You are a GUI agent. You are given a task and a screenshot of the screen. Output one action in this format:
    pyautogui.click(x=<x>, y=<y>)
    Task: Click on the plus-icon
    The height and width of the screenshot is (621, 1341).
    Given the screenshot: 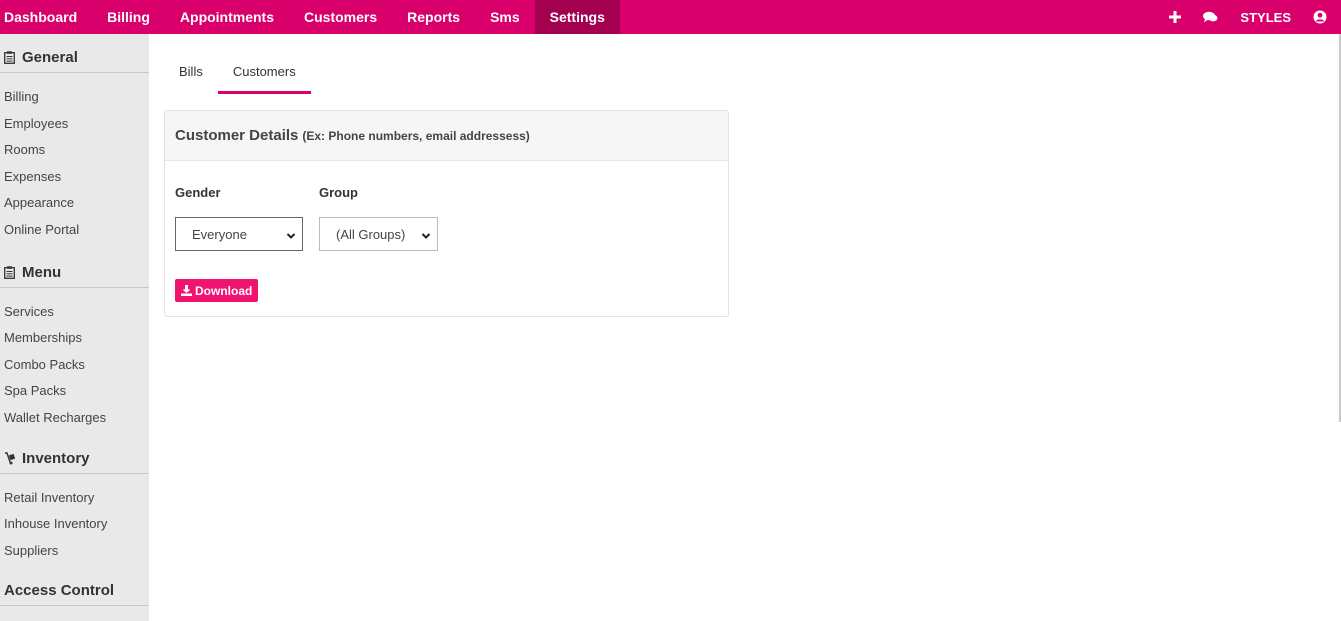 What is the action you would take?
    pyautogui.click(x=1175, y=17)
    